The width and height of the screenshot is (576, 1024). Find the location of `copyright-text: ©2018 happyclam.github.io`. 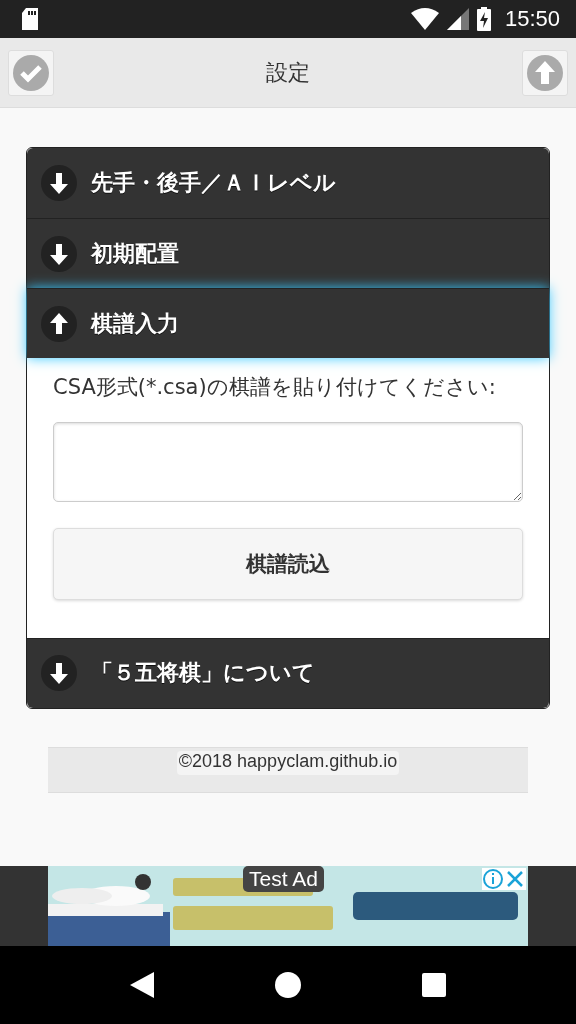

copyright-text: ©2018 happyclam.github.io is located at coordinates (288, 762).